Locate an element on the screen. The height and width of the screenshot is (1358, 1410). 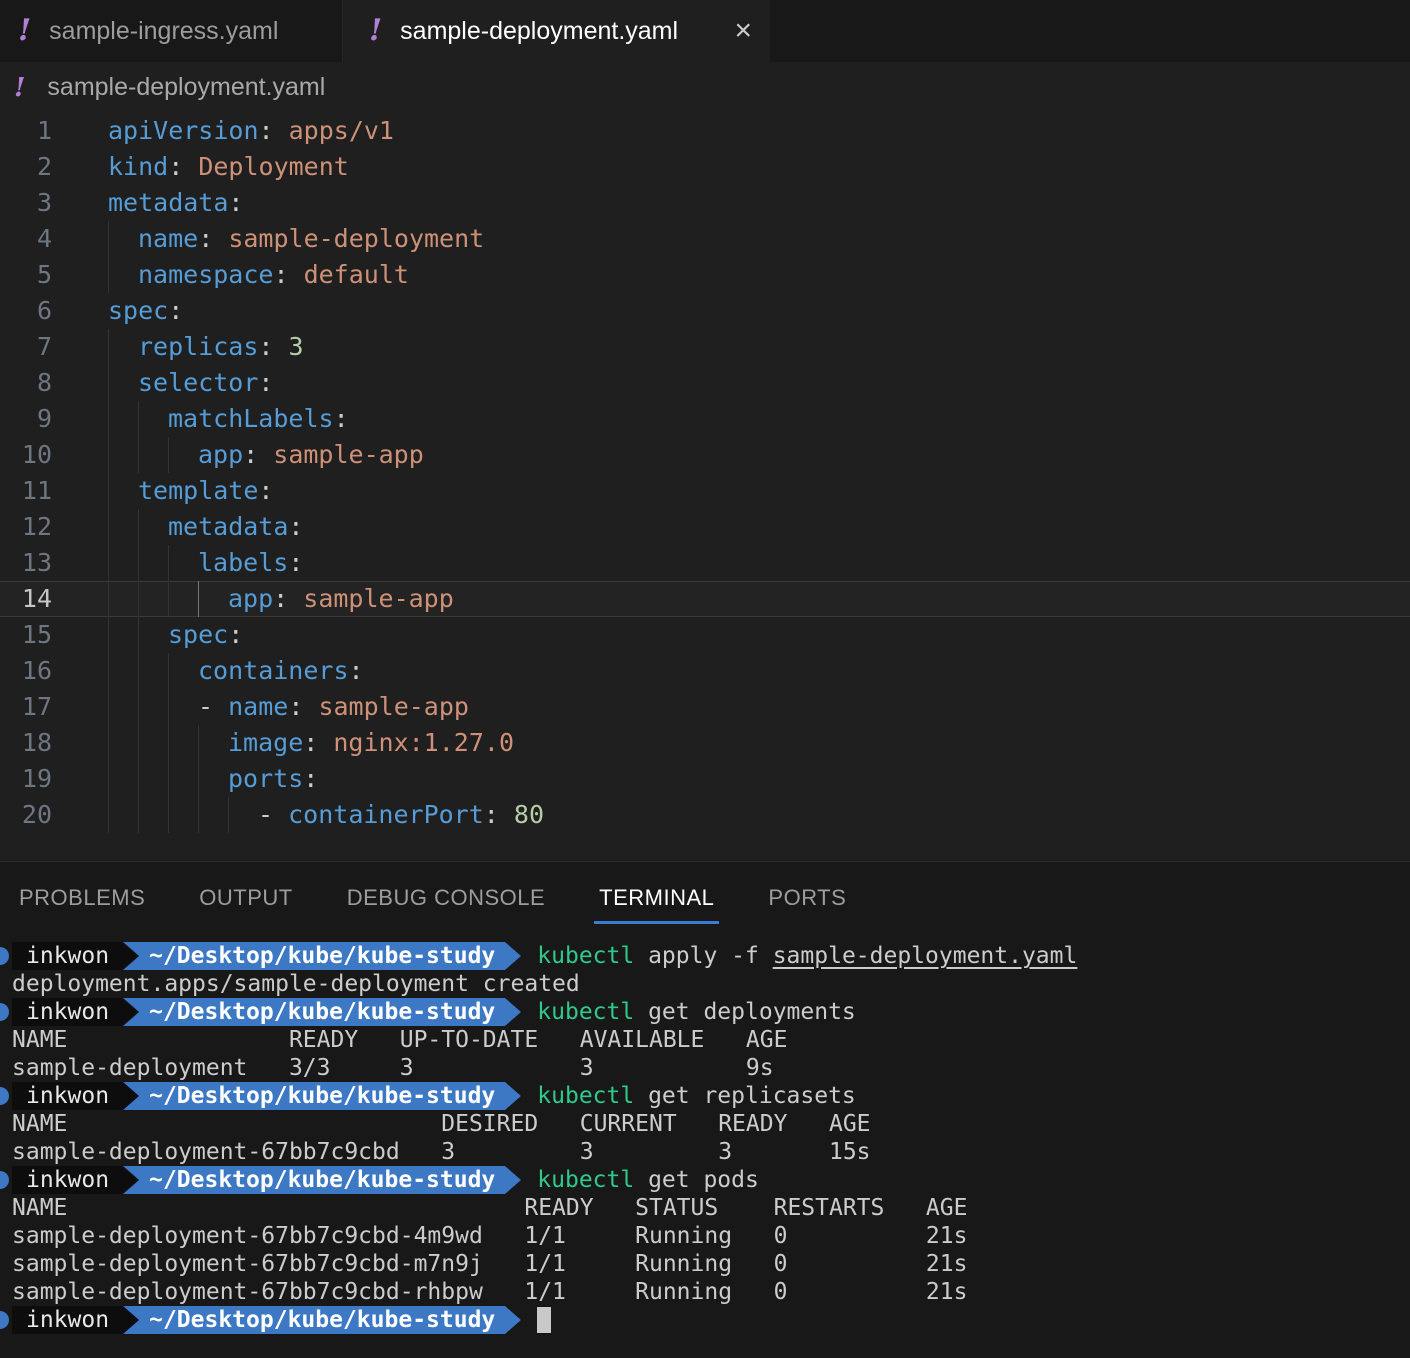
terminal-output-text: NAME DESIRED CURRENT READY AGE is located at coordinates (441, 1124).